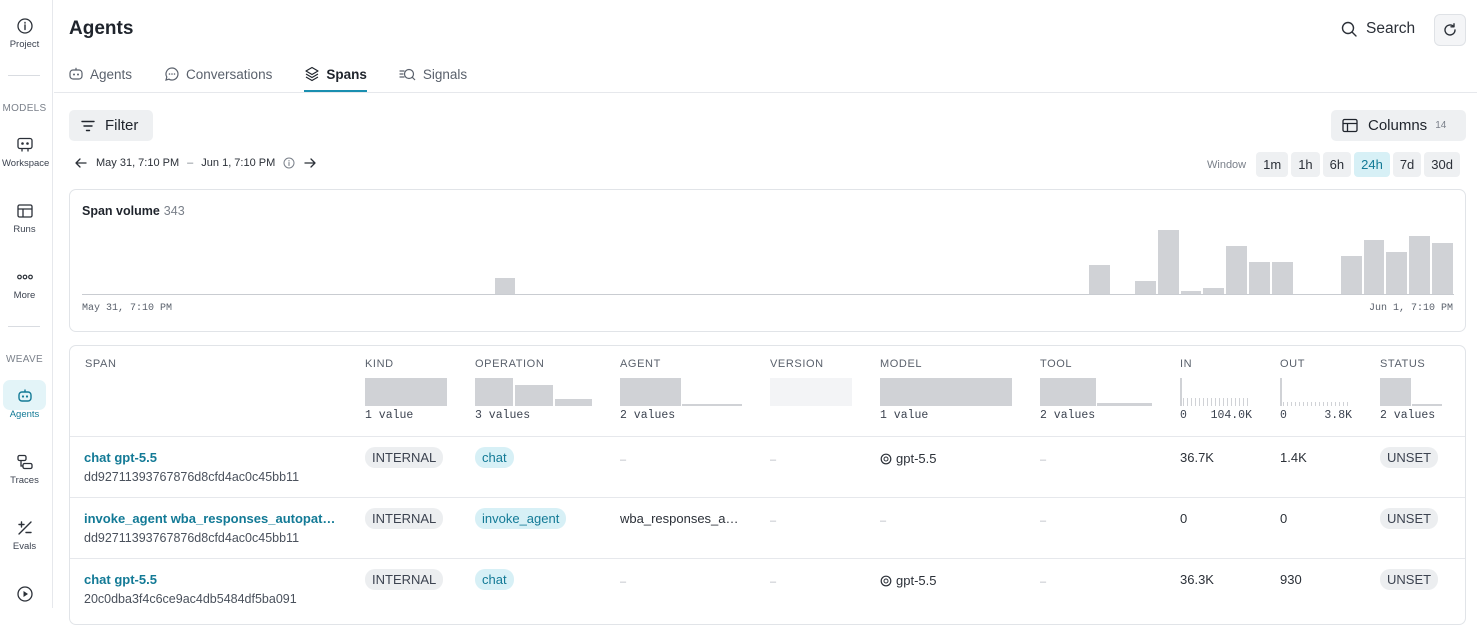 The width and height of the screenshot is (1477, 625). What do you see at coordinates (190, 599) in the screenshot?
I see `span-id: 20c0dba3f4c6ce9ac4db5484df5ba091` at bounding box center [190, 599].